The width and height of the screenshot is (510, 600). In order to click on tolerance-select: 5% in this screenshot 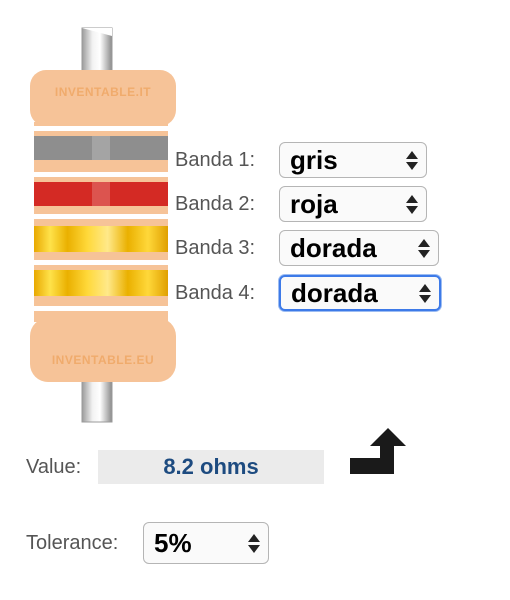, I will do `click(206, 543)`.